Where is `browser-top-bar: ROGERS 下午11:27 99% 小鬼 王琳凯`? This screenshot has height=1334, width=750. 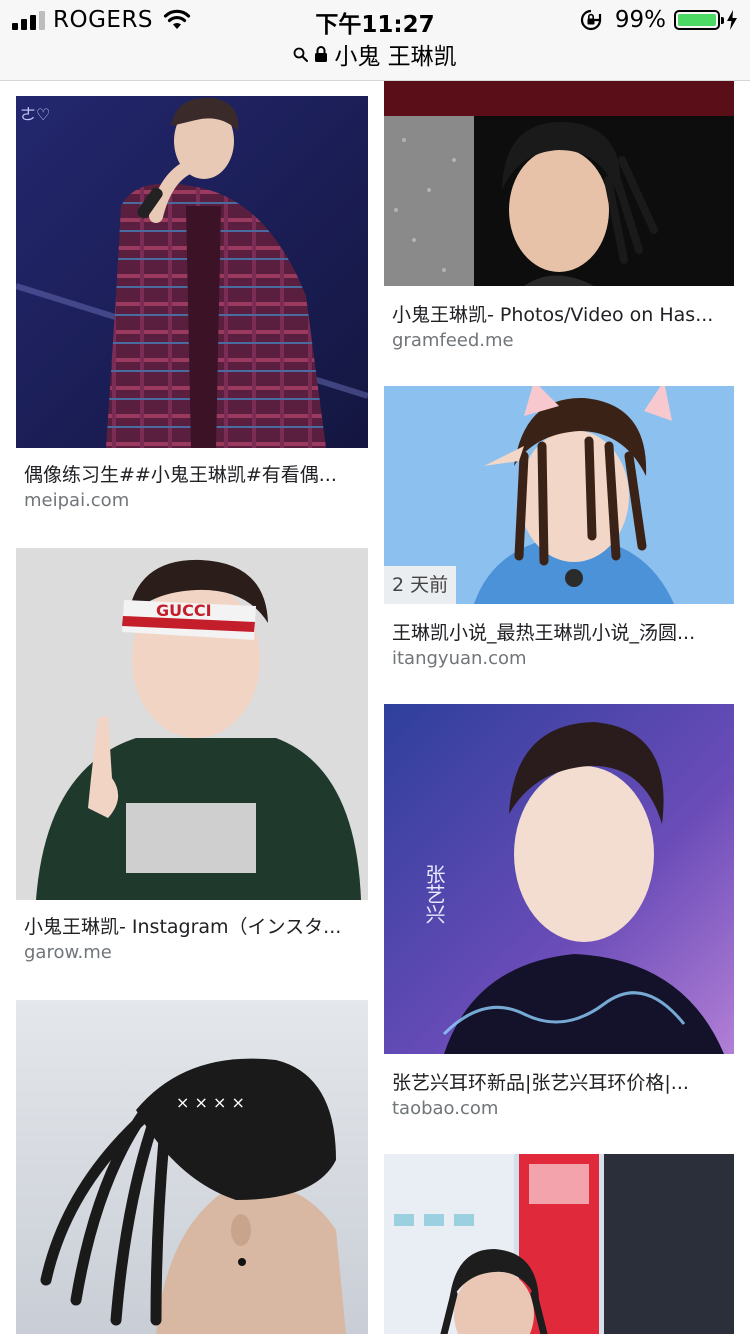
browser-top-bar: ROGERS 下午11:27 99% 小鬼 王琳凯 is located at coordinates (375, 40).